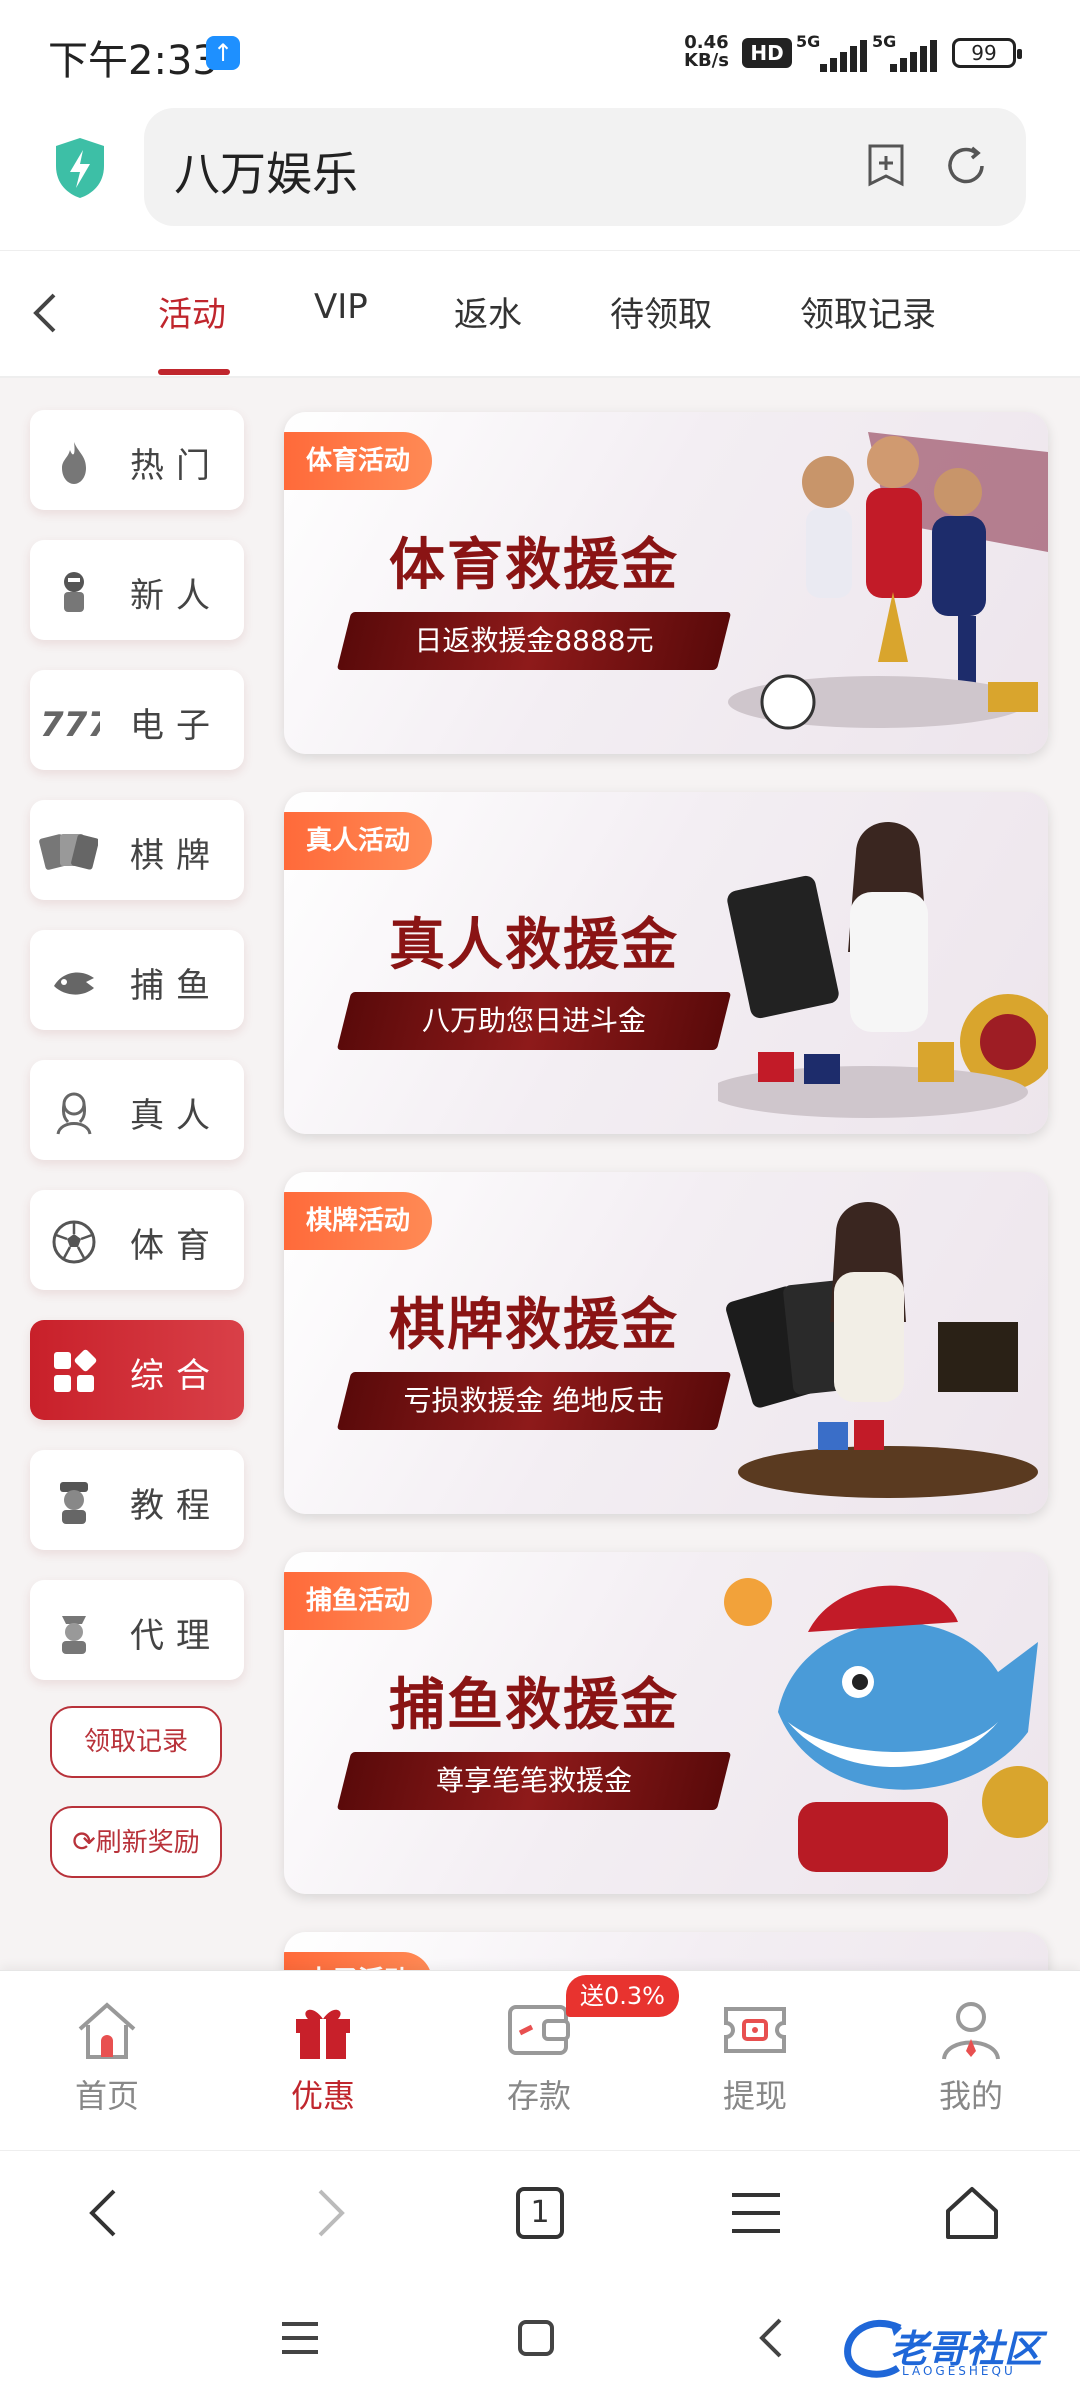 Image resolution: width=1080 pixels, height=2400 pixels. I want to click on sidebar-item-cards: 棋牌, so click(137, 850).